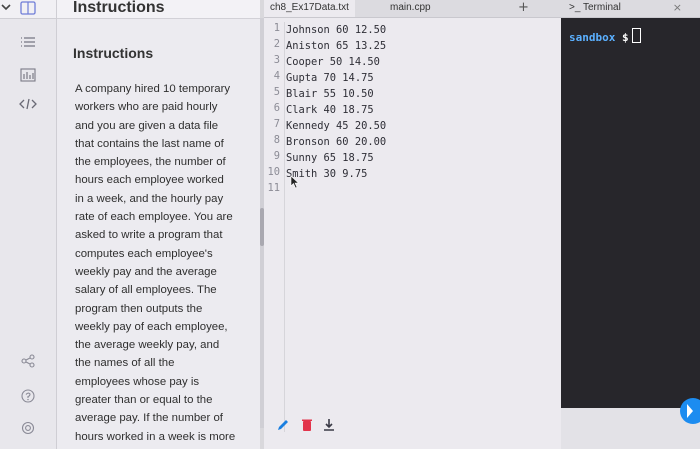  I want to click on line-number: 1, so click(276, 28).